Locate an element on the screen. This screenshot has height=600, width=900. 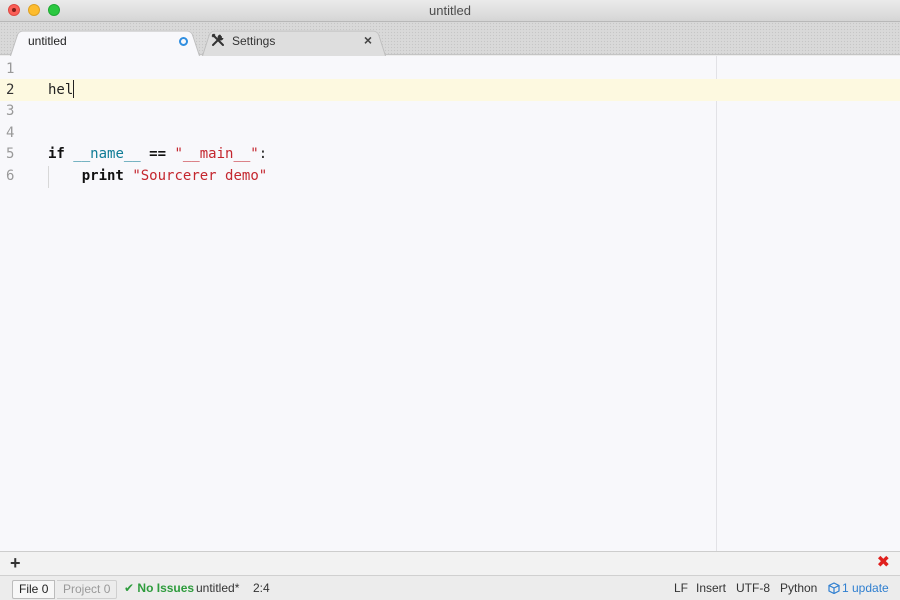
tab-bar: untitled Settings × is located at coordinates (450, 39).